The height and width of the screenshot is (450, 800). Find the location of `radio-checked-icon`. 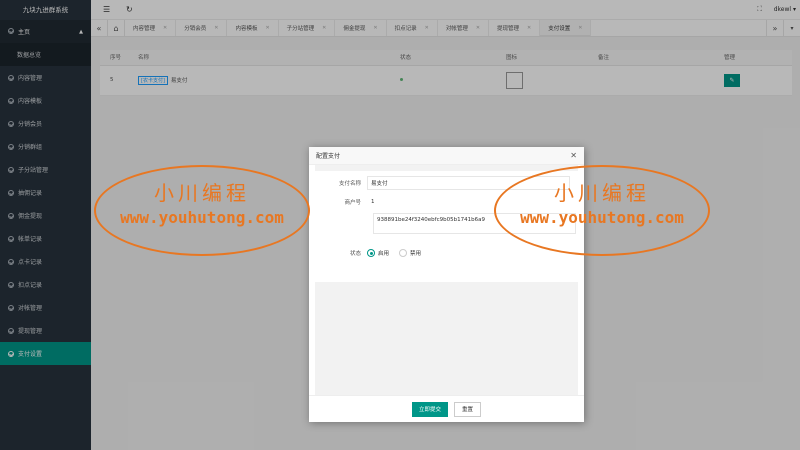

radio-checked-icon is located at coordinates (371, 253).